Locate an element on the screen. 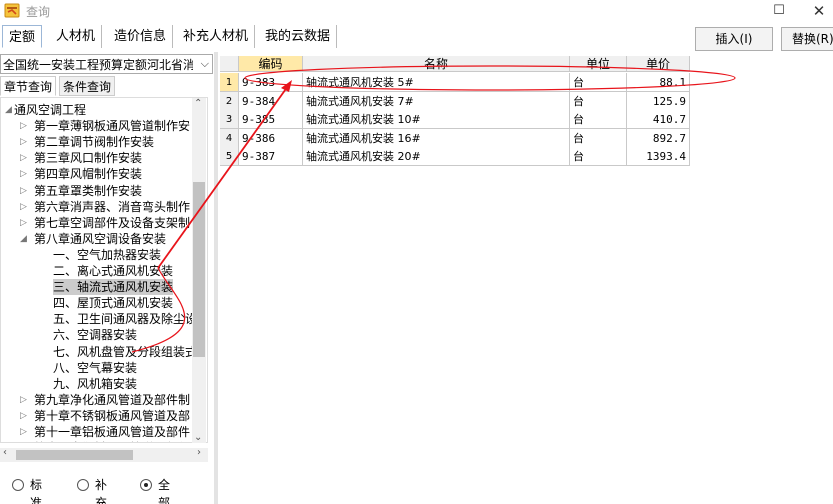 This screenshot has width=833, height=504. scroll-right-icon: › is located at coordinates (199, 452).